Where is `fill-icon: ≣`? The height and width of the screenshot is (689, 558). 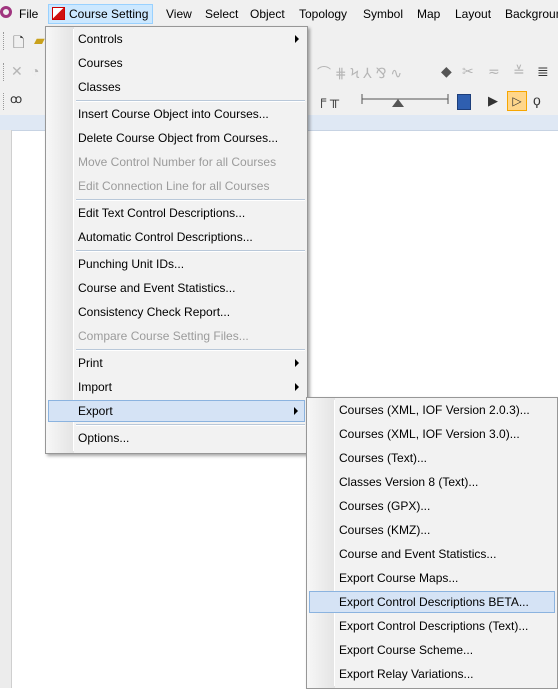
fill-icon: ≣ is located at coordinates (543, 71).